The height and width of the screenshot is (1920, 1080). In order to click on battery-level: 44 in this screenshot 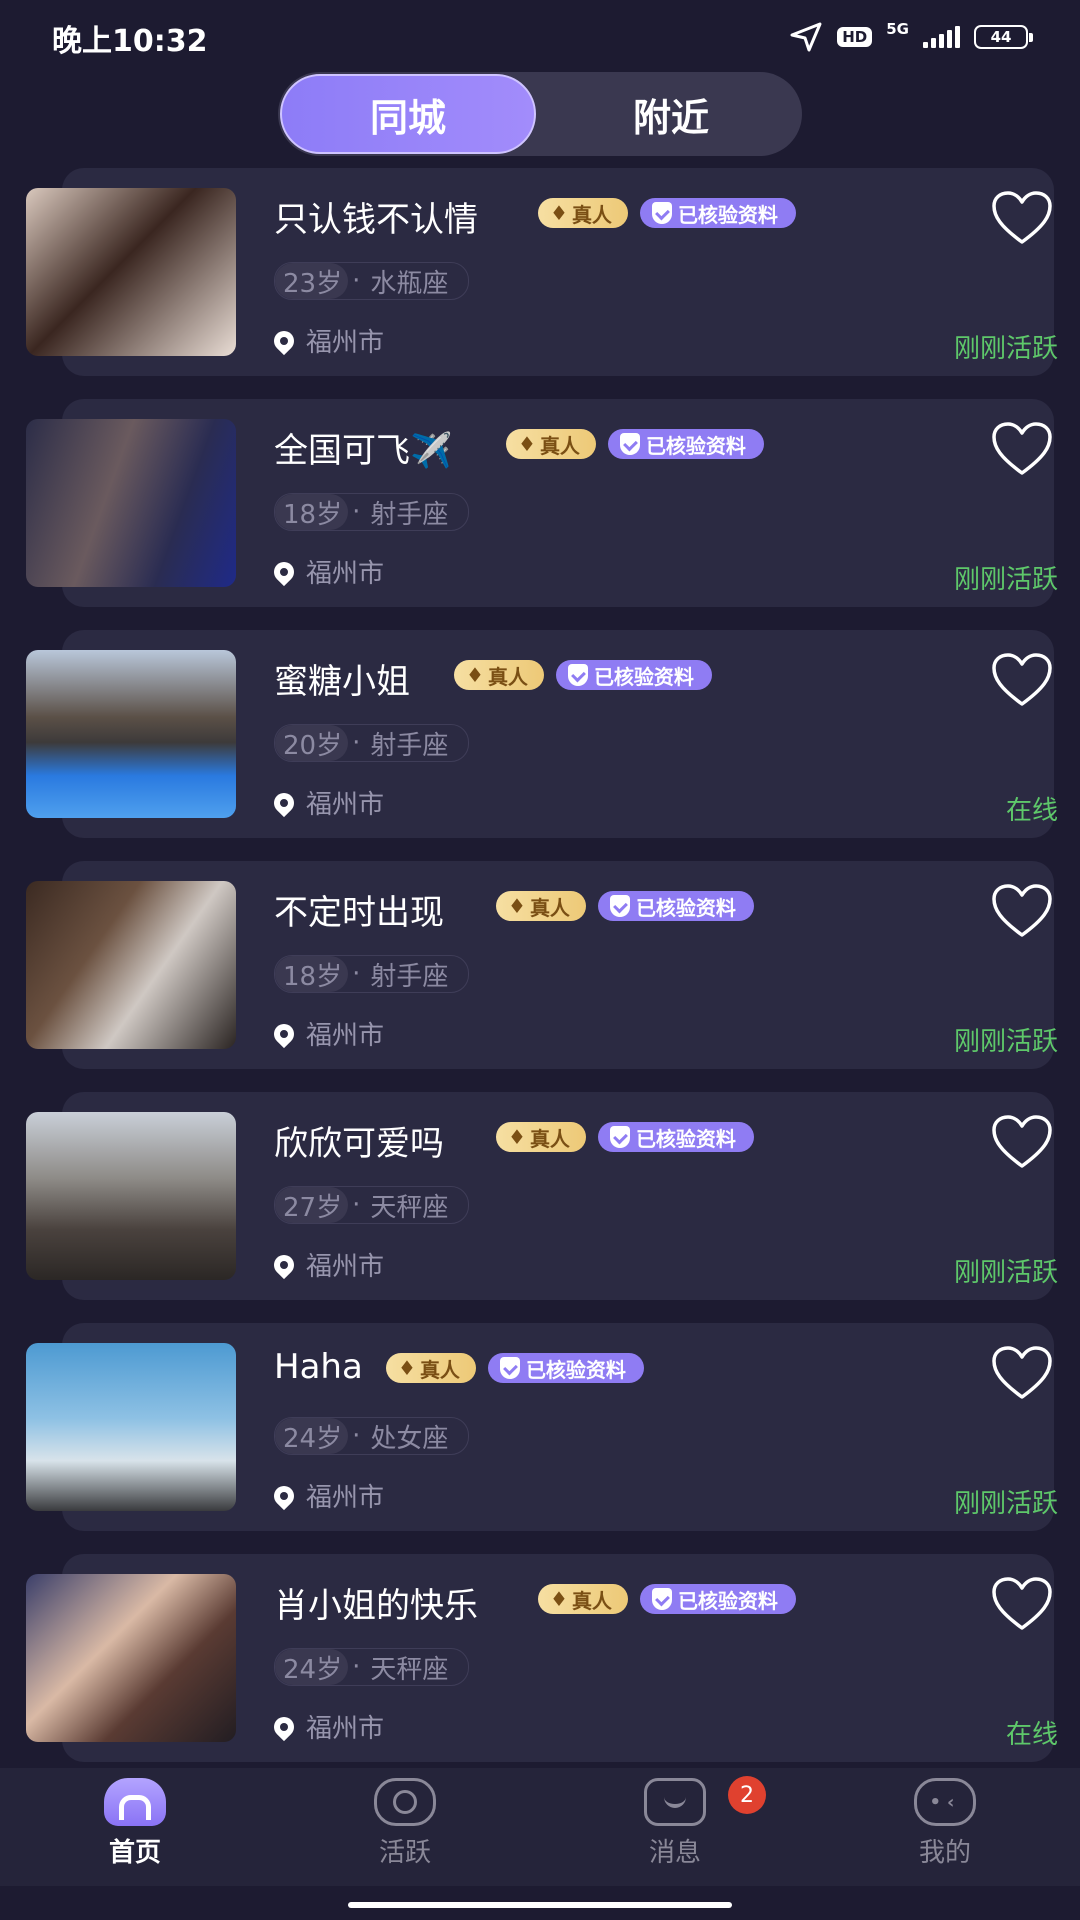, I will do `click(1001, 37)`.